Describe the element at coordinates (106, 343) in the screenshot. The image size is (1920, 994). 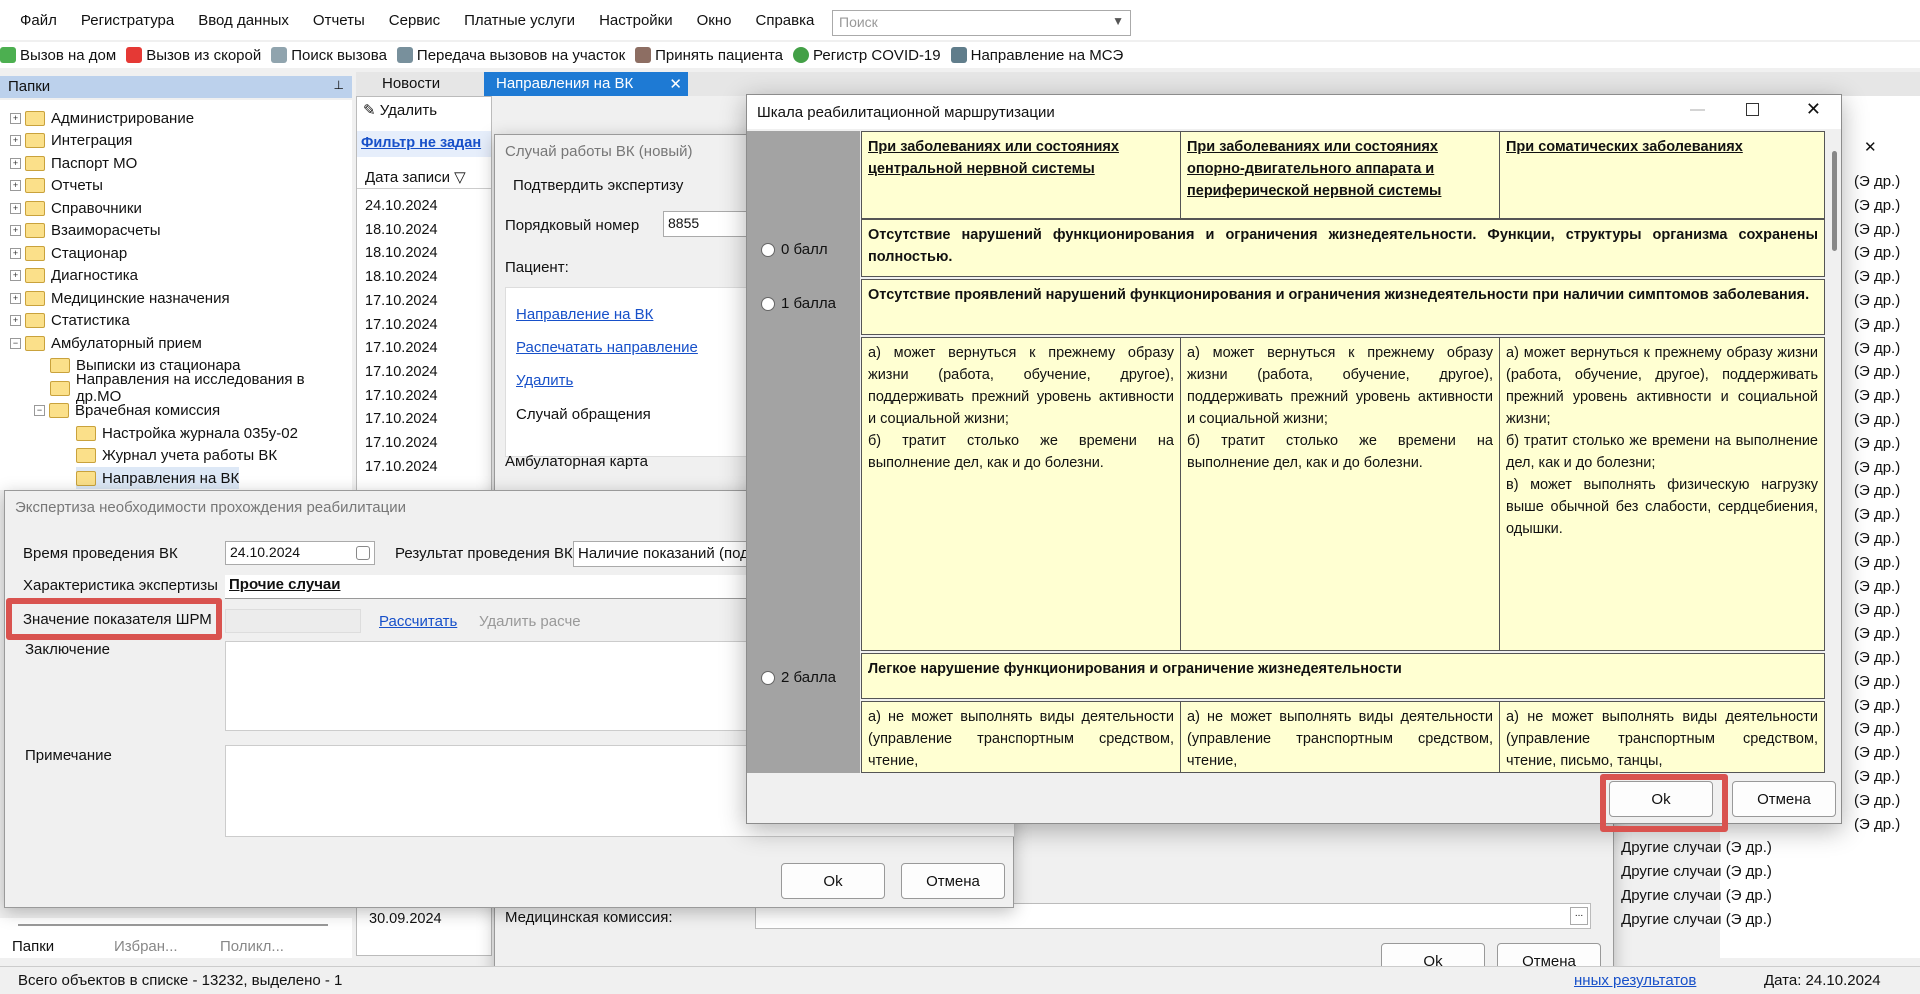
I see `tree-item: − Амбулаторный прием` at that location.